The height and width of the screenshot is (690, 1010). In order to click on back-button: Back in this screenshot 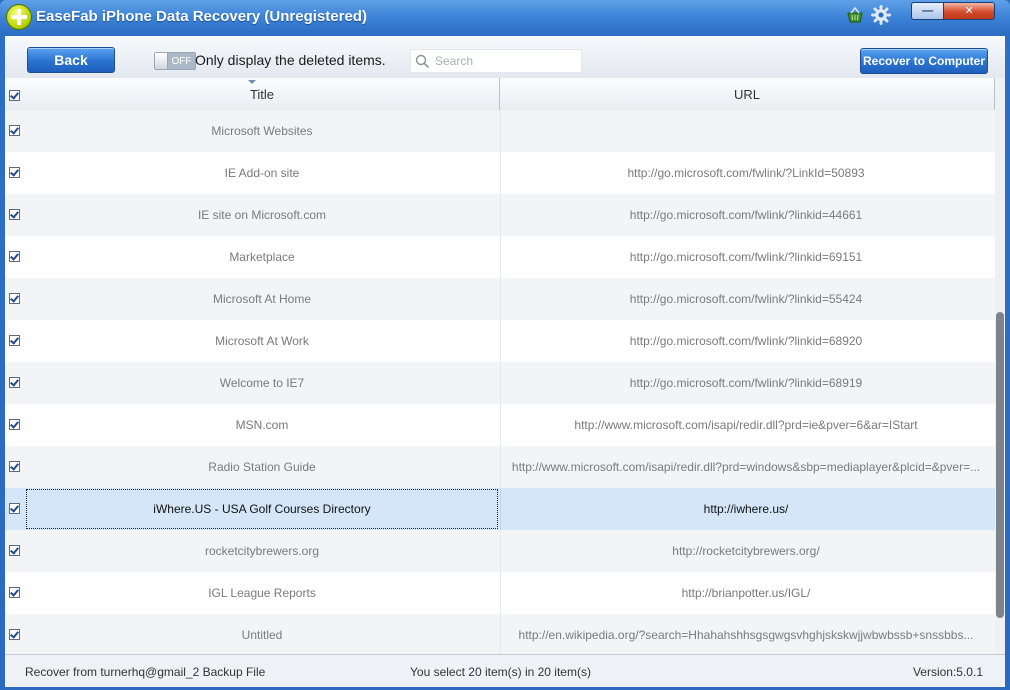, I will do `click(71, 60)`.